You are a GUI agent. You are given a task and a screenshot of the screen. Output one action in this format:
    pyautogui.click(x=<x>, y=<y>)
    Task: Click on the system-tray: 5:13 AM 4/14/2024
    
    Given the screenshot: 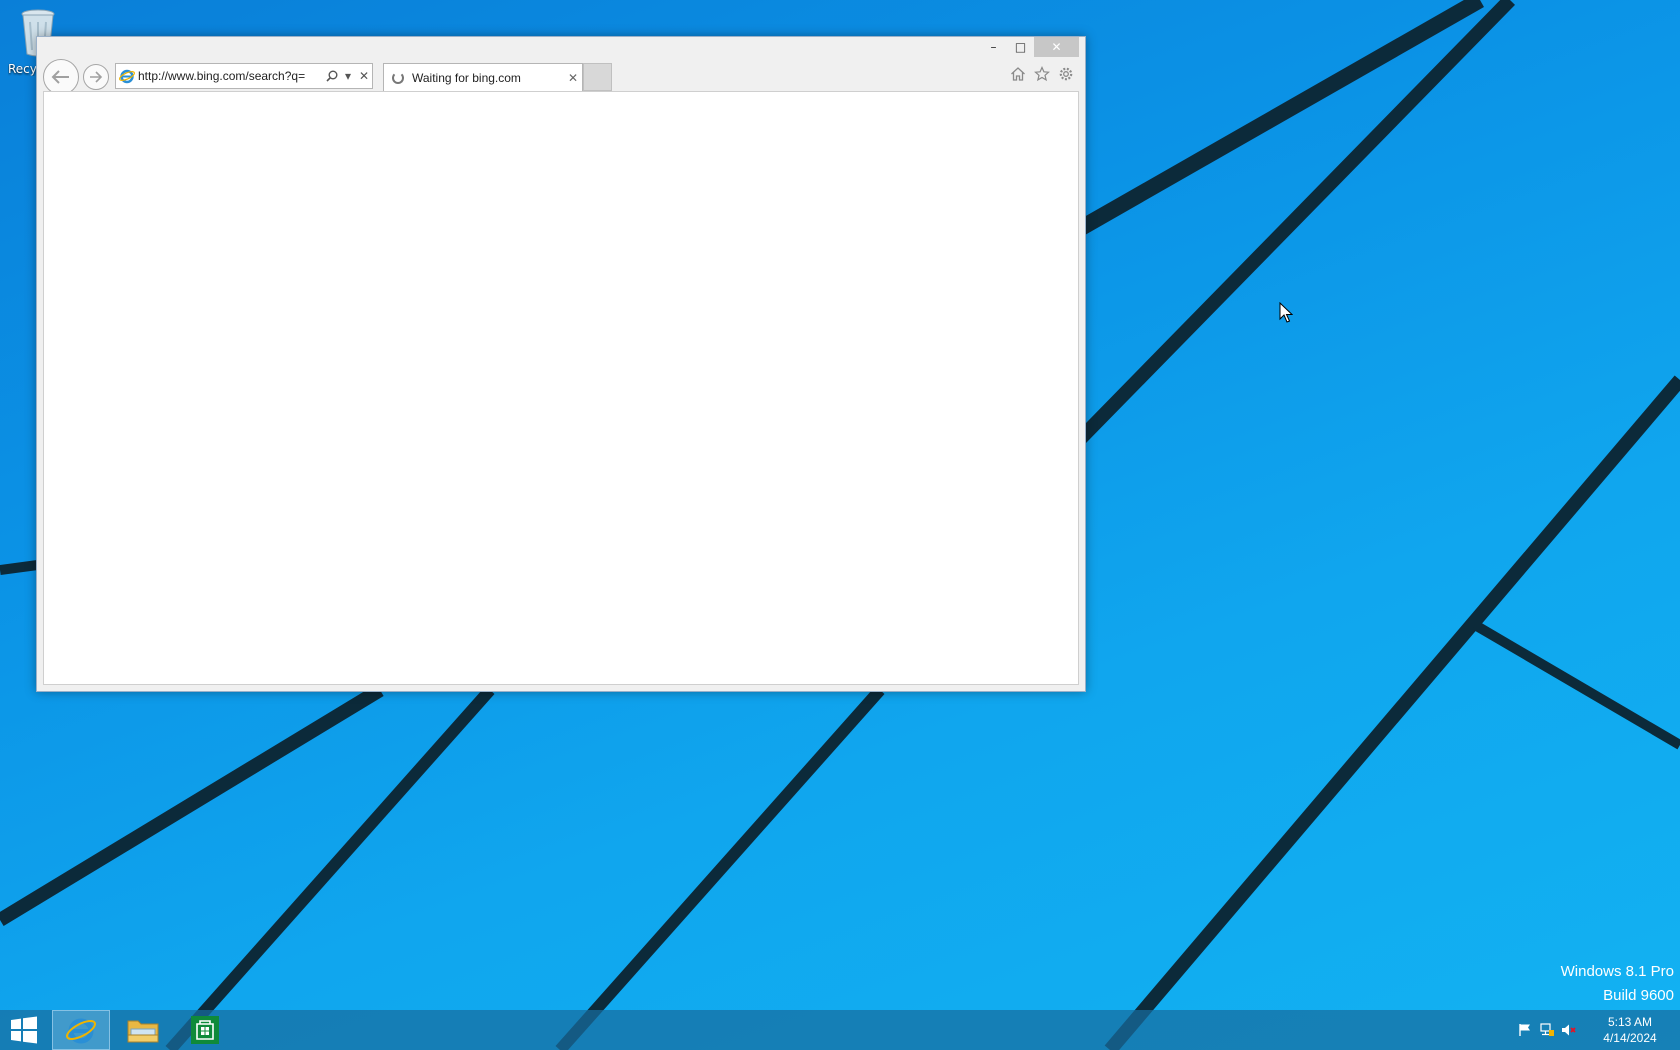 What is the action you would take?
    pyautogui.click(x=1597, y=1030)
    